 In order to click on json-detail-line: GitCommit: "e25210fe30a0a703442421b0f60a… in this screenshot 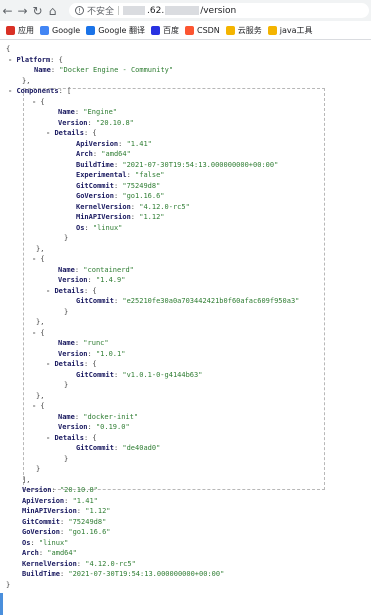, I will do `click(187, 301)`.